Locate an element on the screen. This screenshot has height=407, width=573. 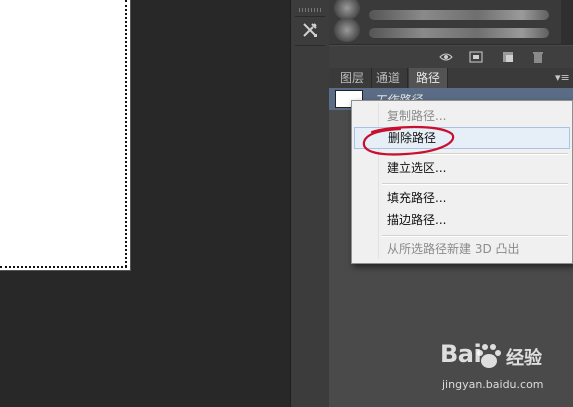
tools-button is located at coordinates (310, 31).